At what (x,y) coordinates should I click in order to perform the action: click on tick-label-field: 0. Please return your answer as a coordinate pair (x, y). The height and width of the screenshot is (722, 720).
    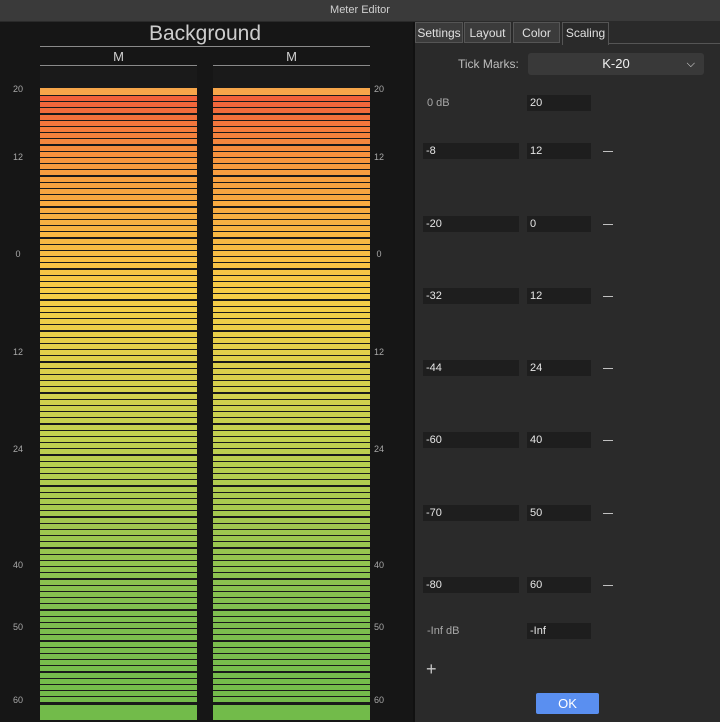
    Looking at the image, I should click on (559, 224).